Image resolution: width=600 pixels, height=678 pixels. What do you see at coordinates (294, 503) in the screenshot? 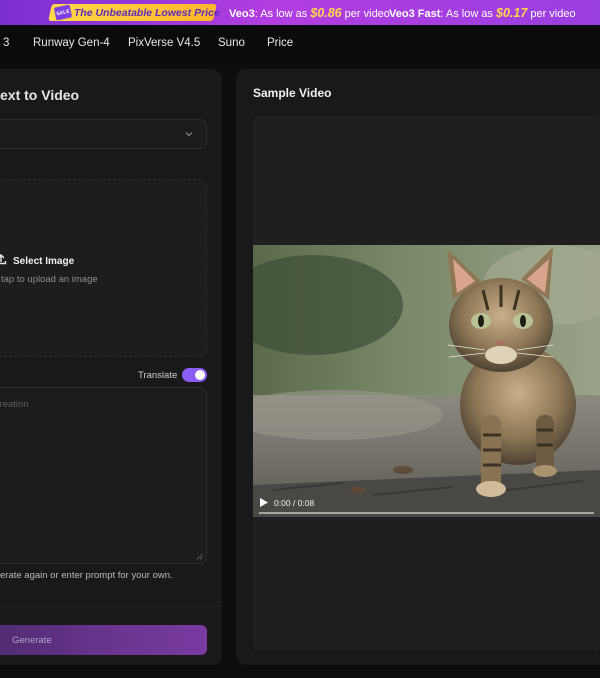
I see `video-time: 0:00 / 0:08` at bounding box center [294, 503].